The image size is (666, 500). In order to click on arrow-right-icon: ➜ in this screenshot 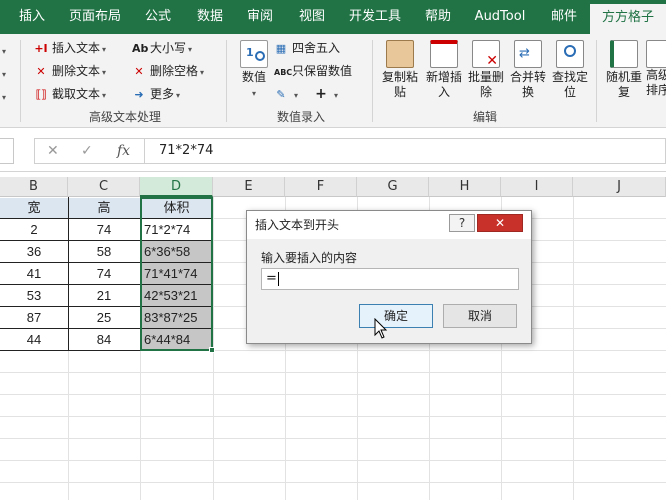, I will do `click(139, 94)`.